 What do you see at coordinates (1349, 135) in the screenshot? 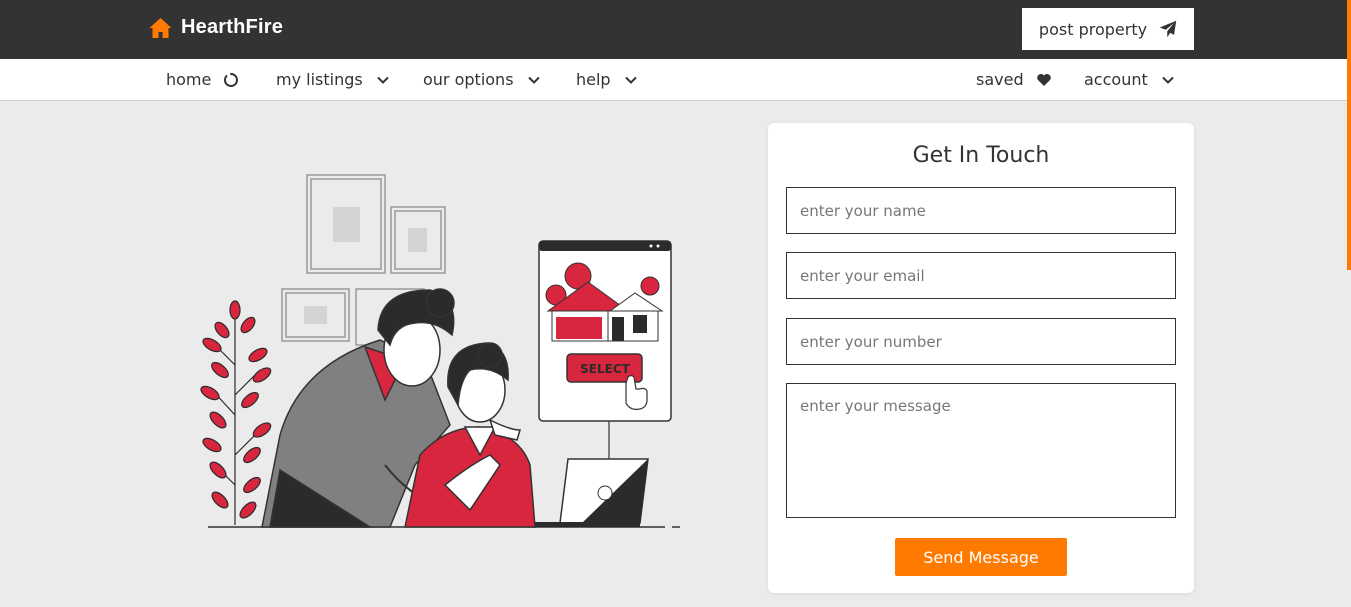
I see `scrollbar` at bounding box center [1349, 135].